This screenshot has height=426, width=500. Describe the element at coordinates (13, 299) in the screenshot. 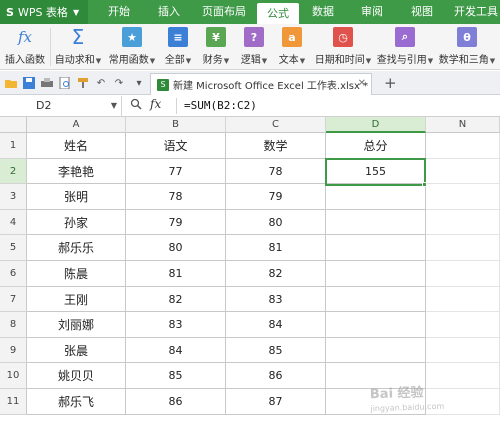

I see `row-header-7: 7` at that location.